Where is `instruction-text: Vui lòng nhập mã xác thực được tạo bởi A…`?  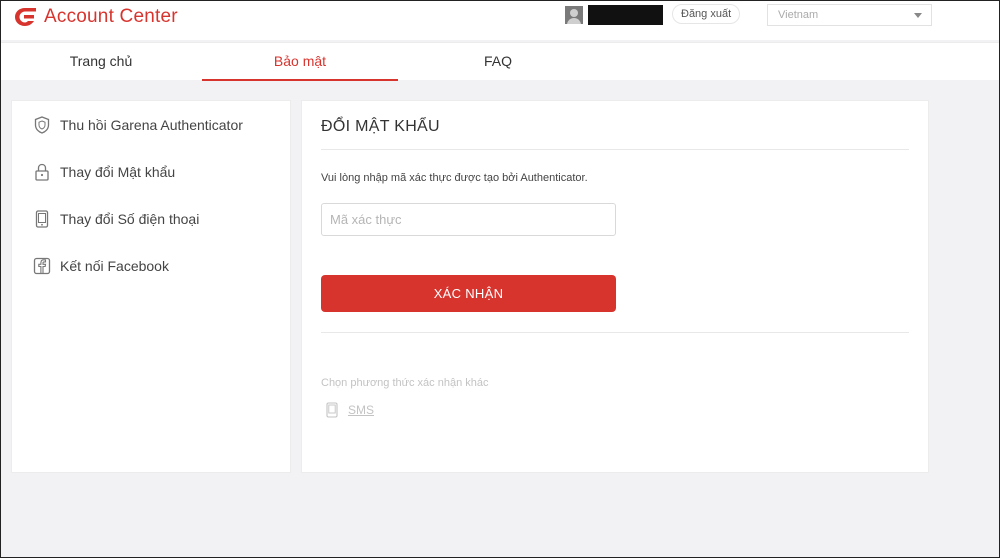 instruction-text: Vui lòng nhập mã xác thực được tạo bởi A… is located at coordinates (454, 178).